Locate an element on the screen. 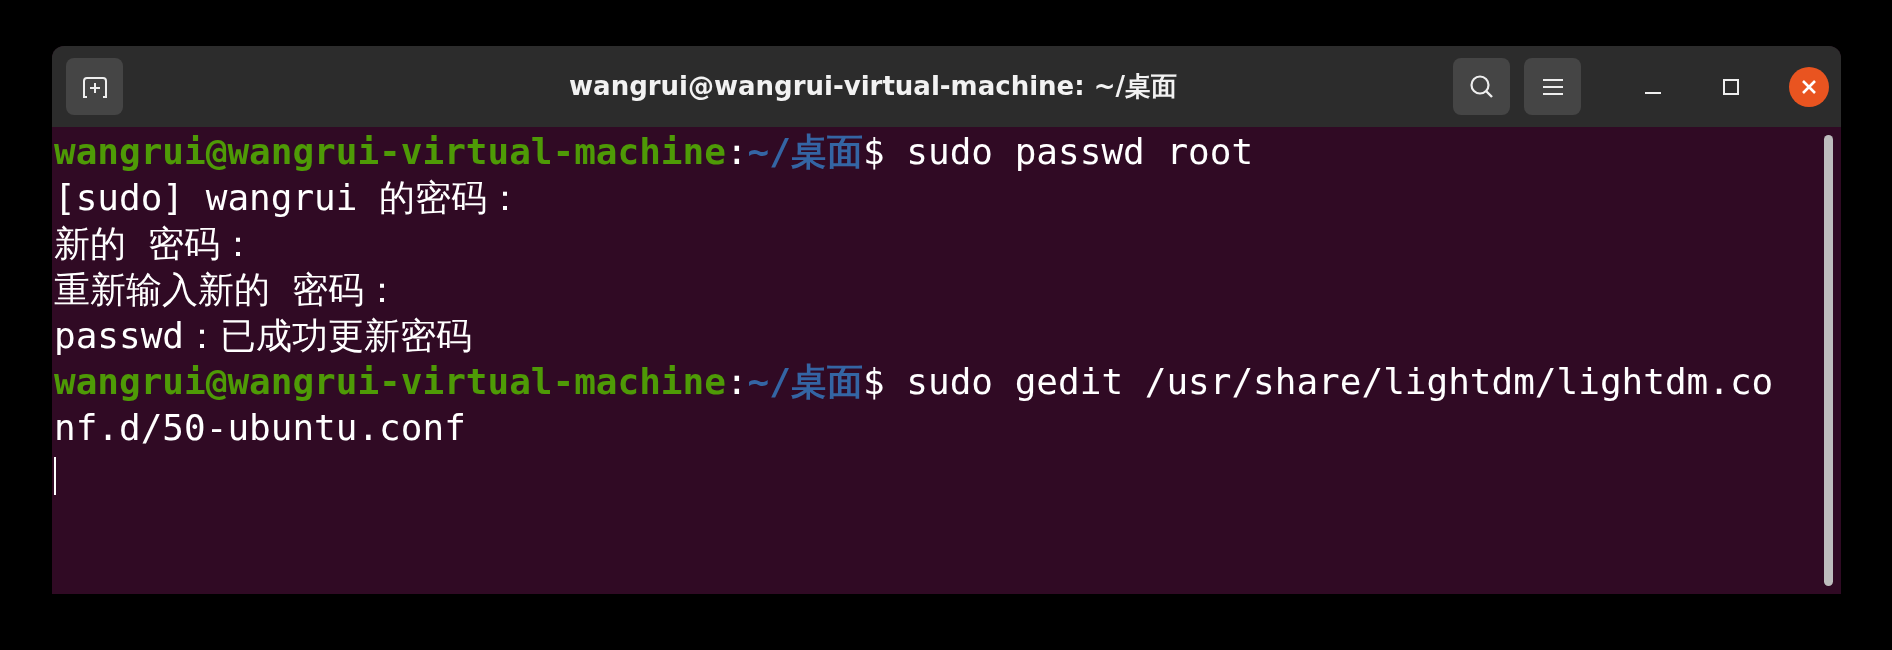  search-icon is located at coordinates (1481, 86).